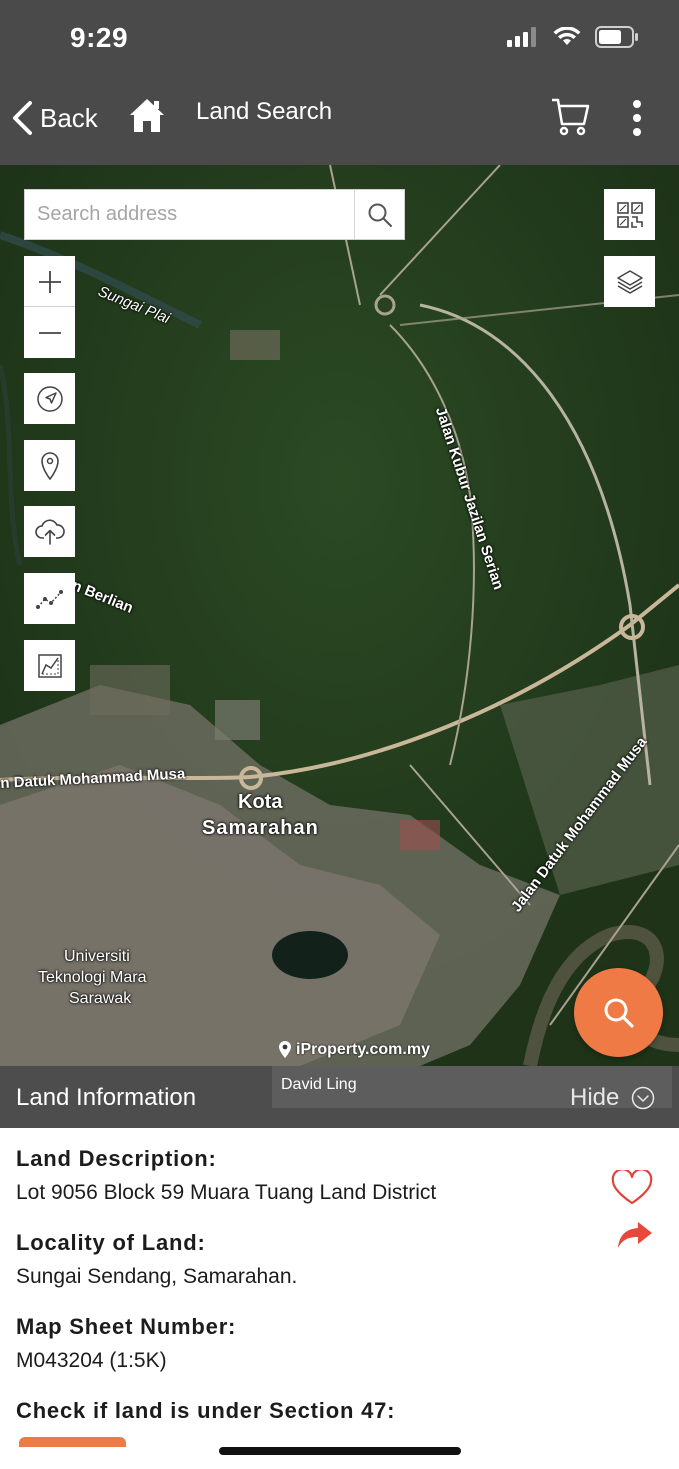 This screenshot has height=1469, width=679. I want to click on qr-code-icon, so click(629, 214).